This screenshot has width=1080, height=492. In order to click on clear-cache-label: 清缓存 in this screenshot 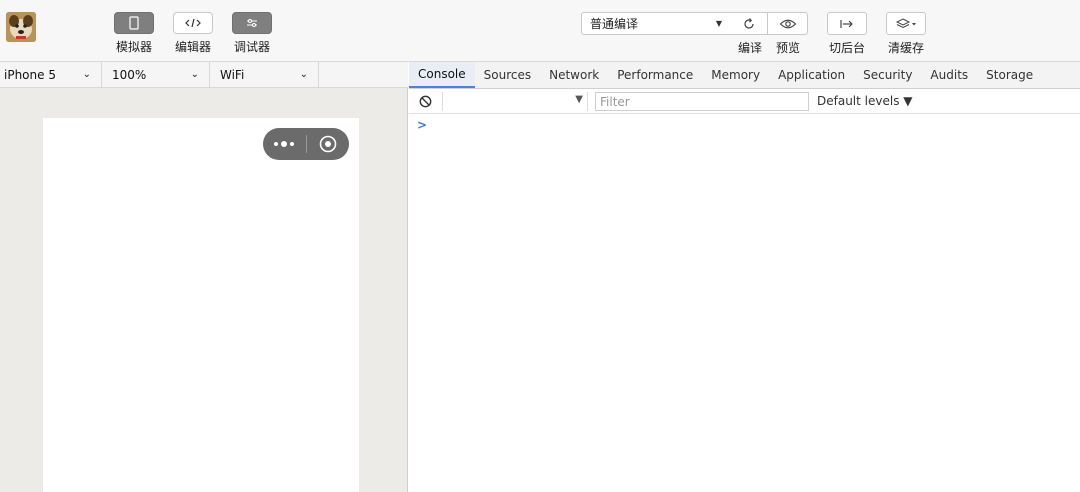, I will do `click(906, 48)`.